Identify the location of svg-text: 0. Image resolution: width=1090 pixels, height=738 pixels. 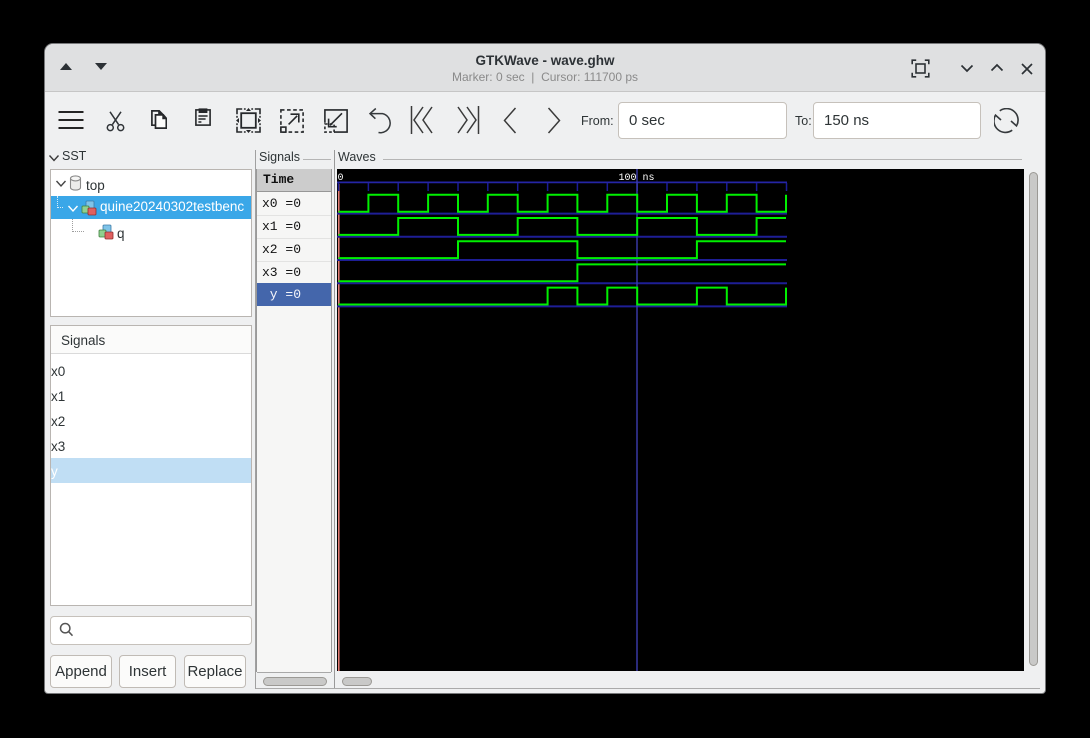
(341, 178).